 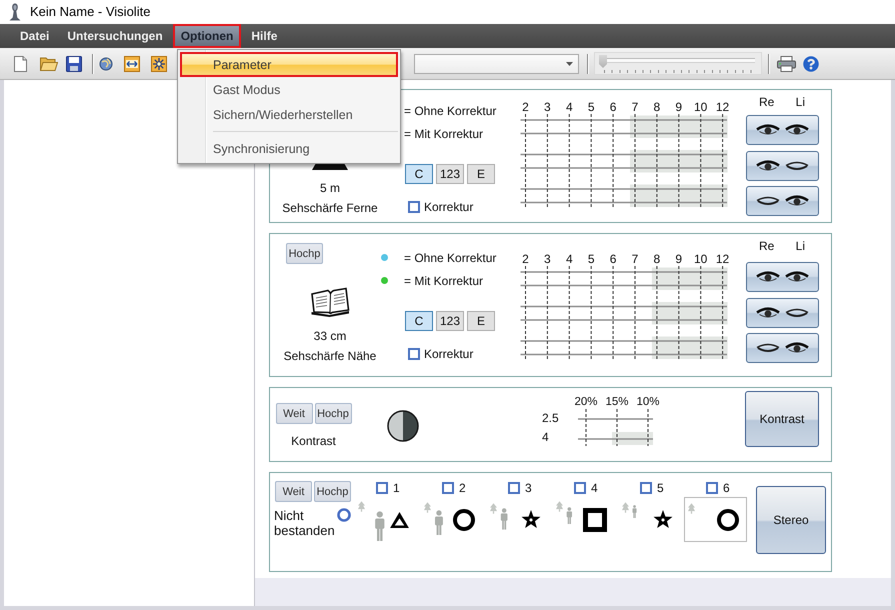 What do you see at coordinates (595, 520) in the screenshot?
I see `square-outline-icon` at bounding box center [595, 520].